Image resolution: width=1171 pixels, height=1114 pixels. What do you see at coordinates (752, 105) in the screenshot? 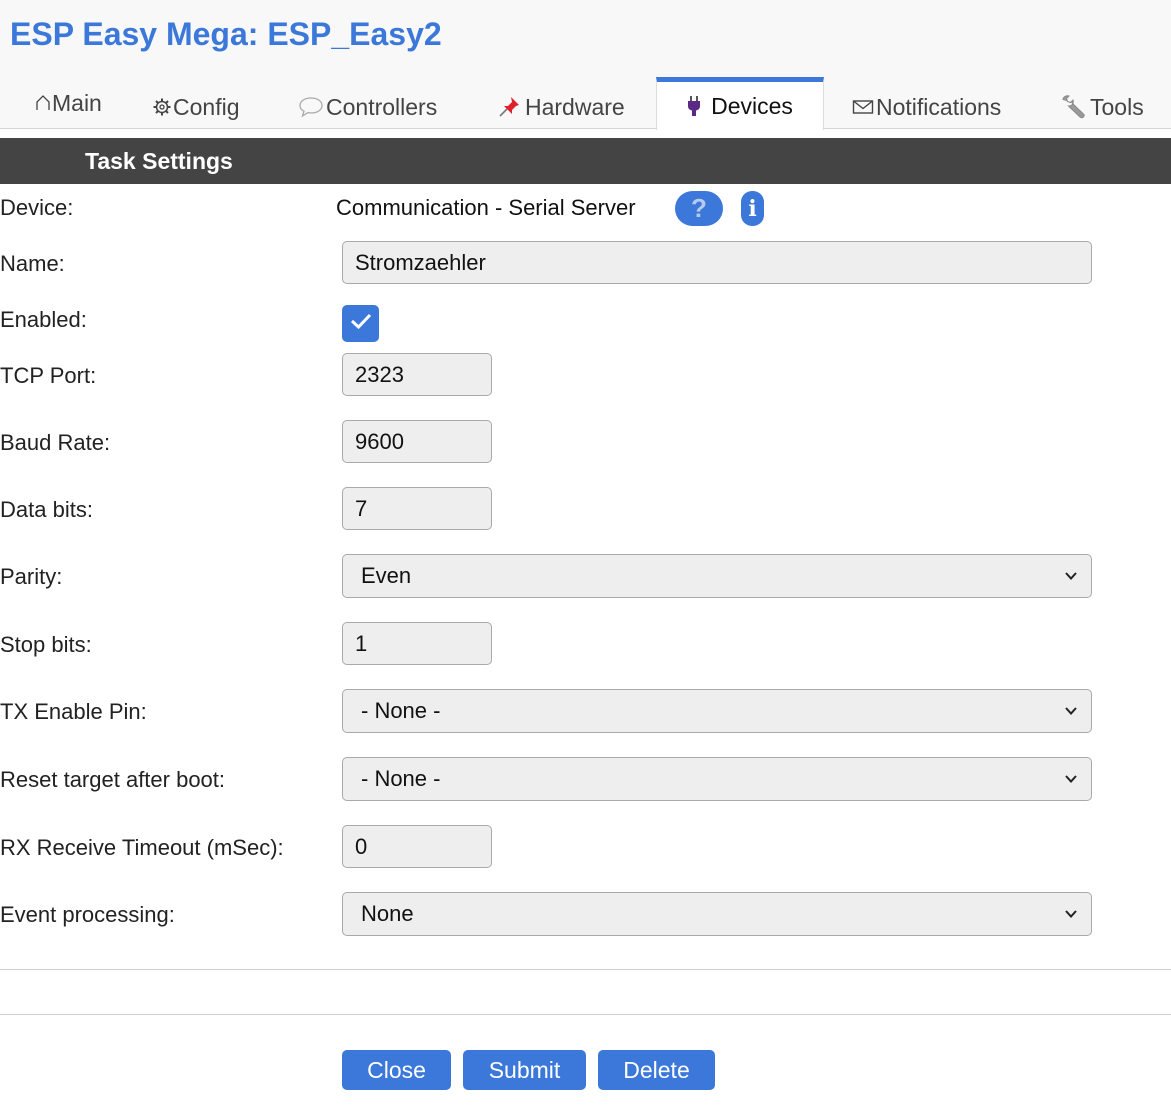
I see `tab-devices-label: Devices` at bounding box center [752, 105].